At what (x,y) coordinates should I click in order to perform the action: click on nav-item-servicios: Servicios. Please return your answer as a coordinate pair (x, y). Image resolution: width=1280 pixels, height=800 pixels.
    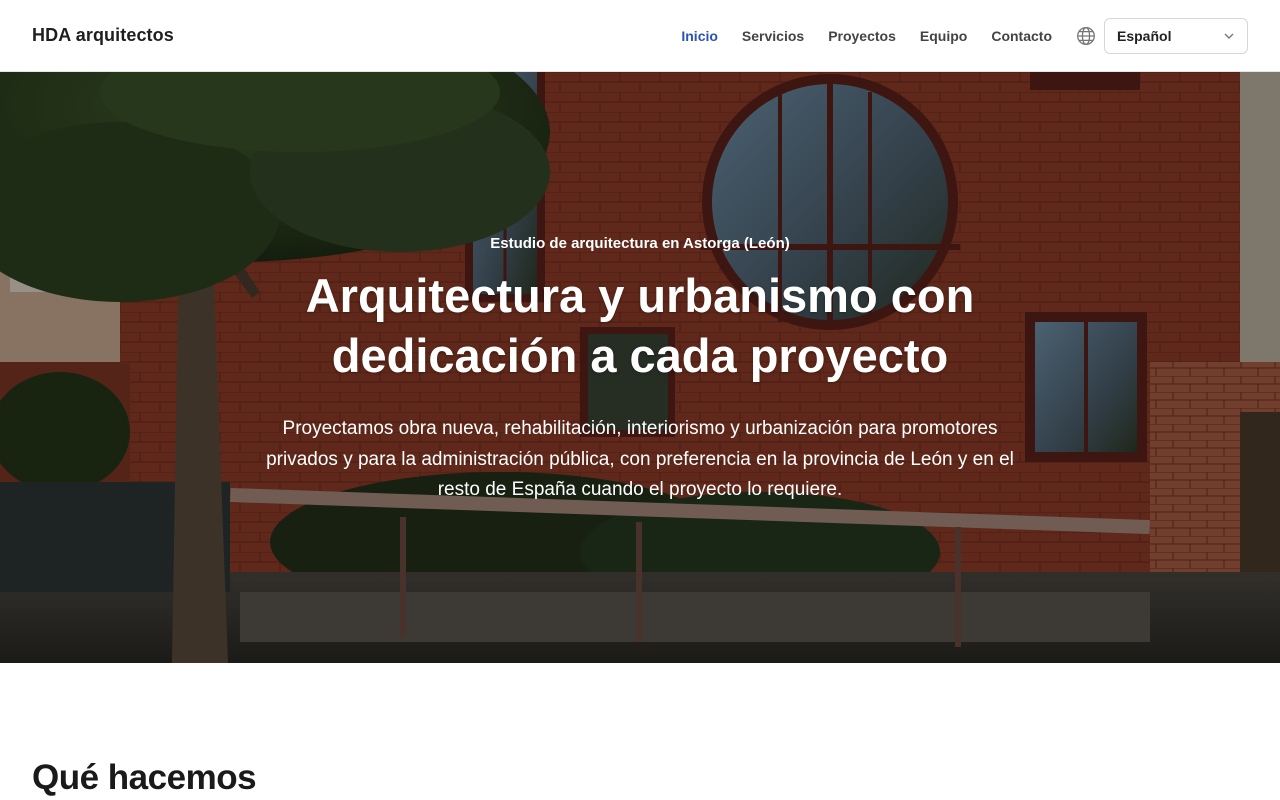
    Looking at the image, I should click on (773, 36).